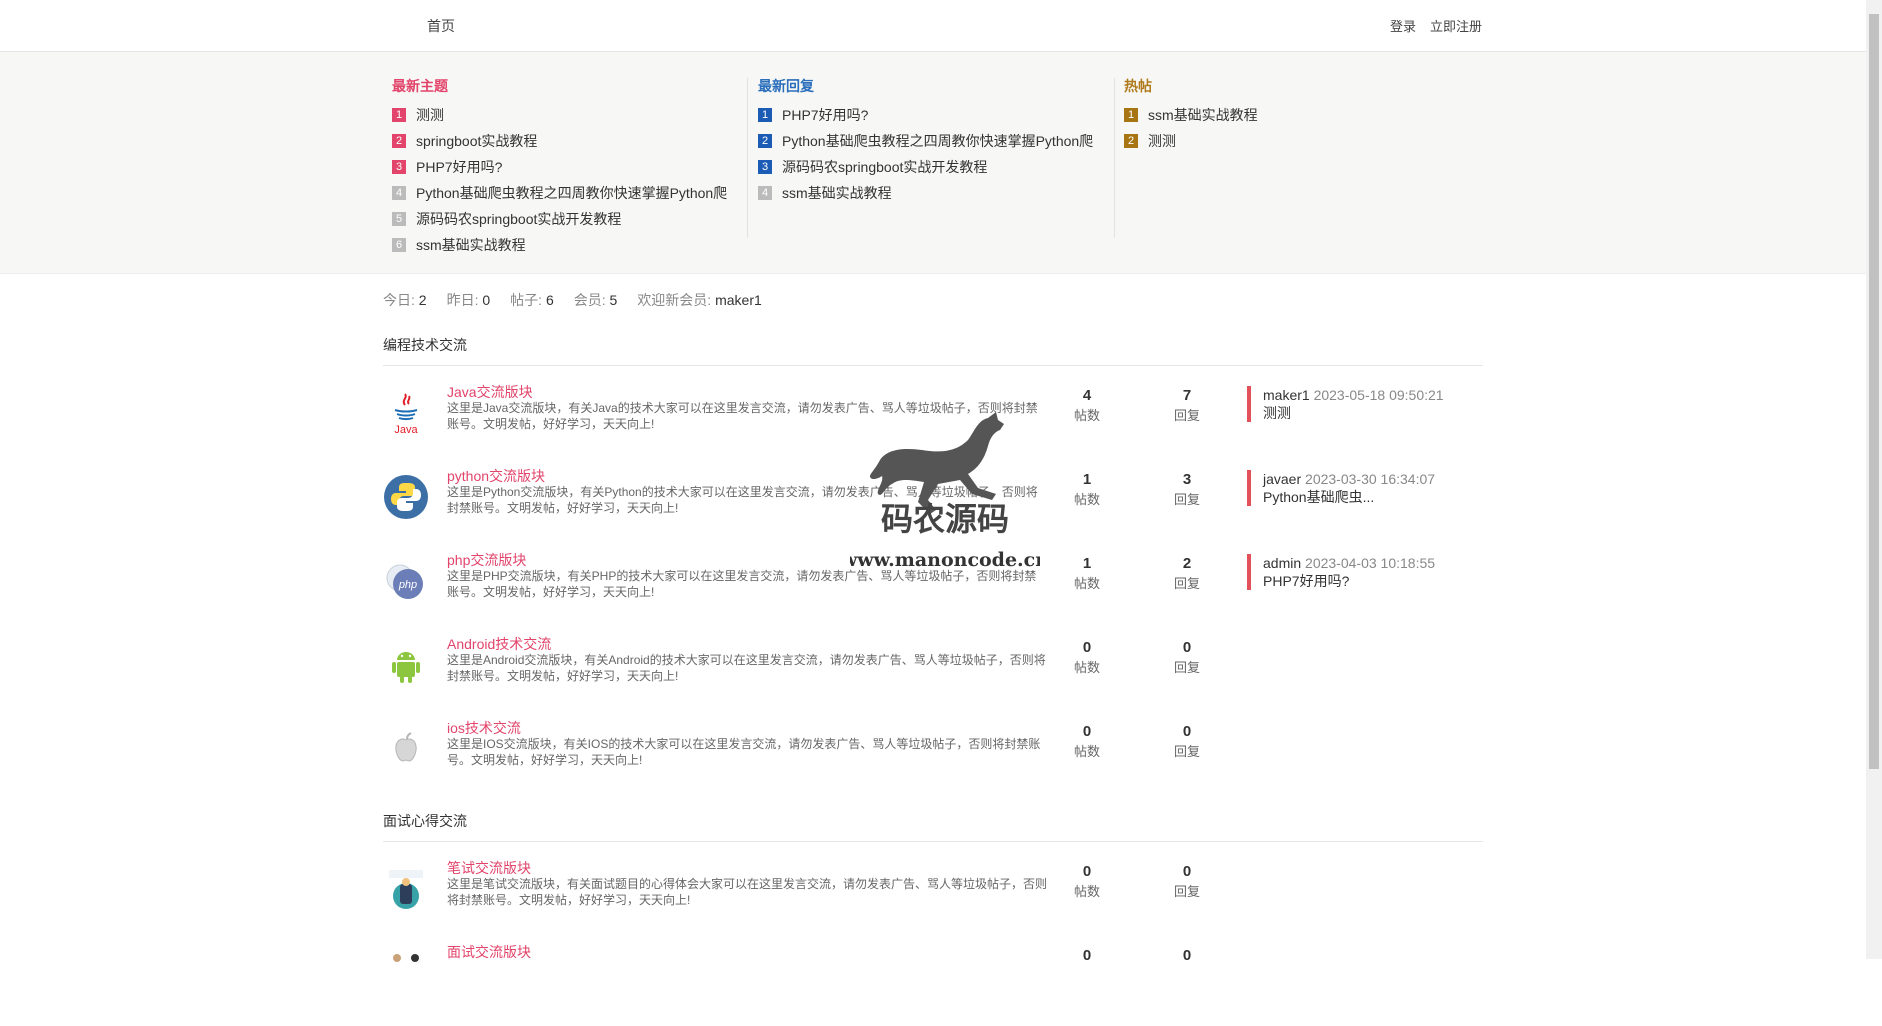  I want to click on android-icon, so click(406, 665).